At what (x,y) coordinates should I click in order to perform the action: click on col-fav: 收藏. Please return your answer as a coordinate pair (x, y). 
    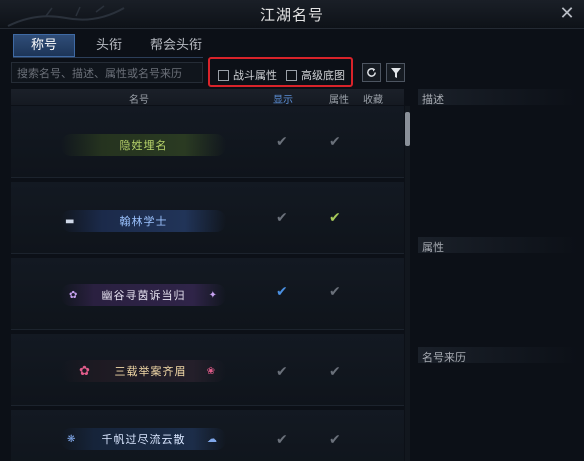
    Looking at the image, I should click on (373, 98).